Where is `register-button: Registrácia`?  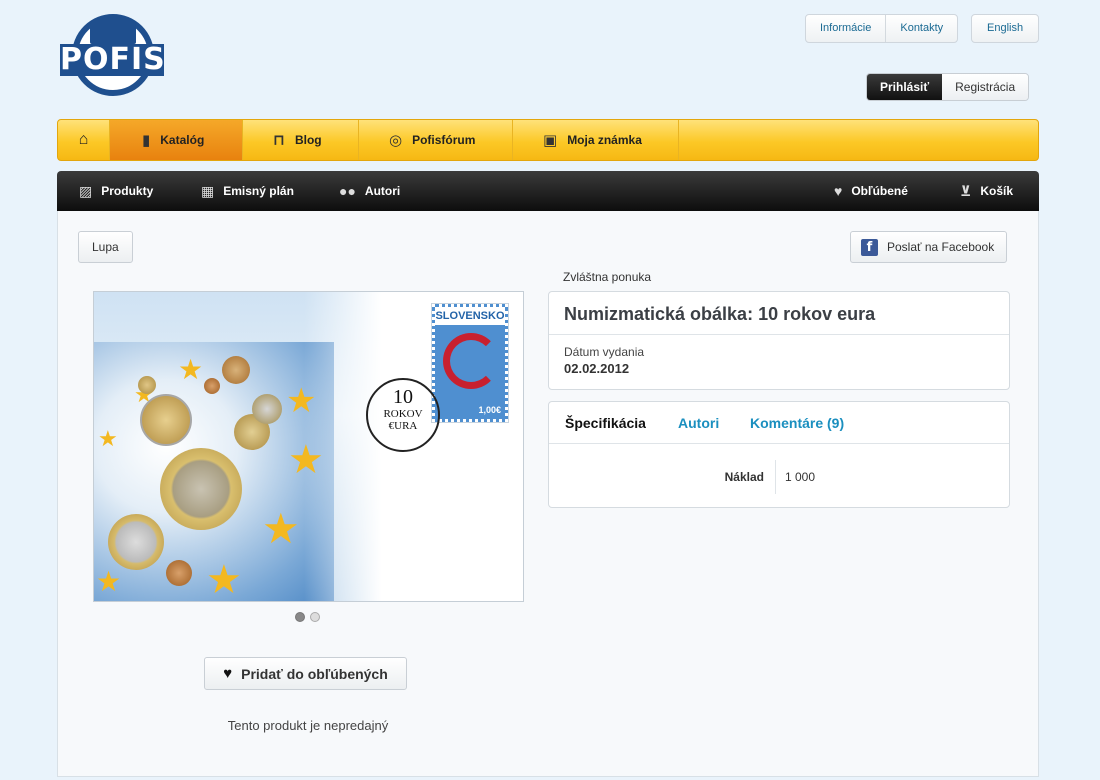 register-button: Registrácia is located at coordinates (985, 87).